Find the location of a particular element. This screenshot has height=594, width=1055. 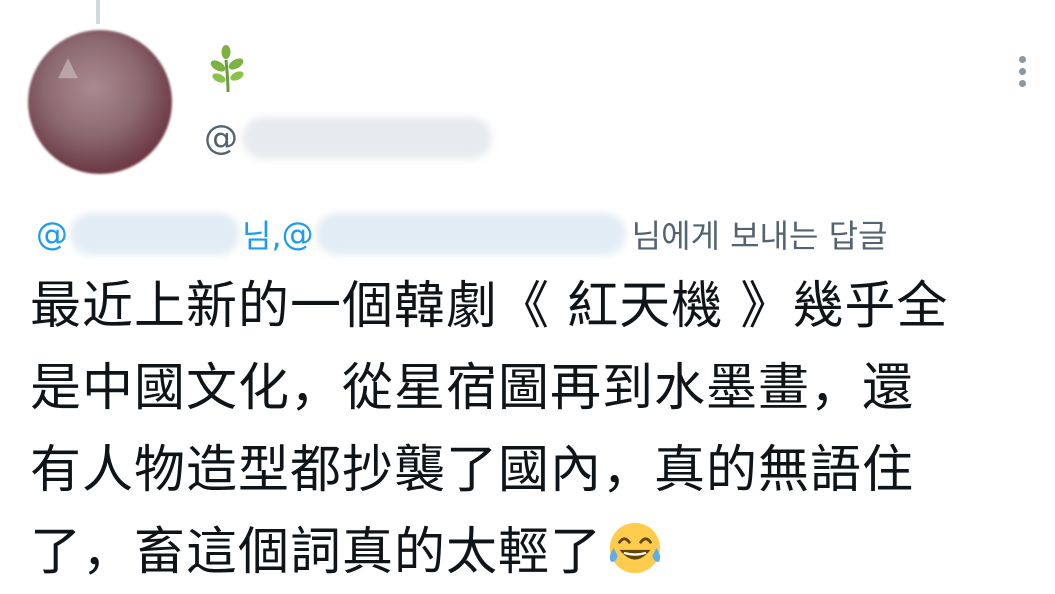

tears-of-joy-emoji is located at coordinates (635, 548).